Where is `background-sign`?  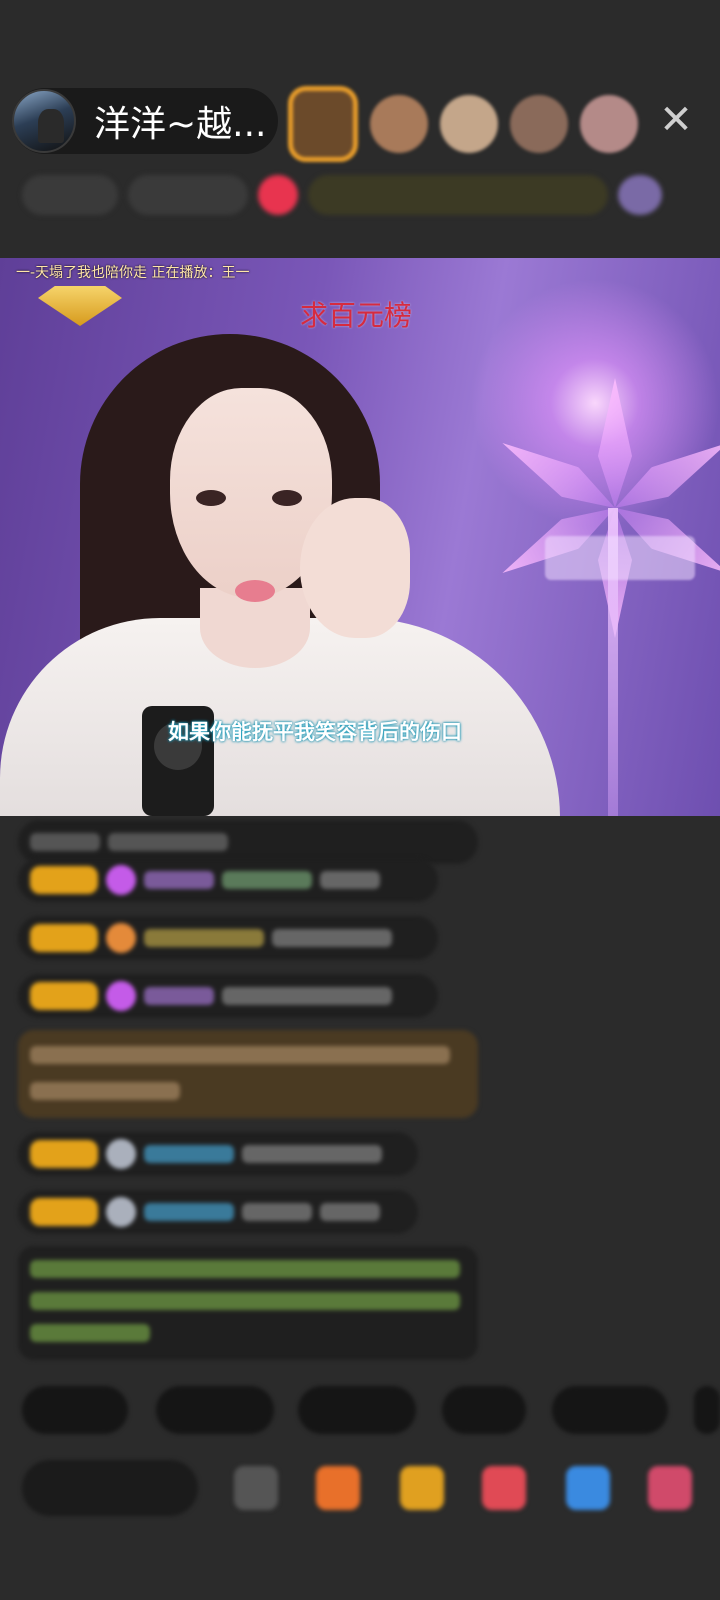 background-sign is located at coordinates (620, 558).